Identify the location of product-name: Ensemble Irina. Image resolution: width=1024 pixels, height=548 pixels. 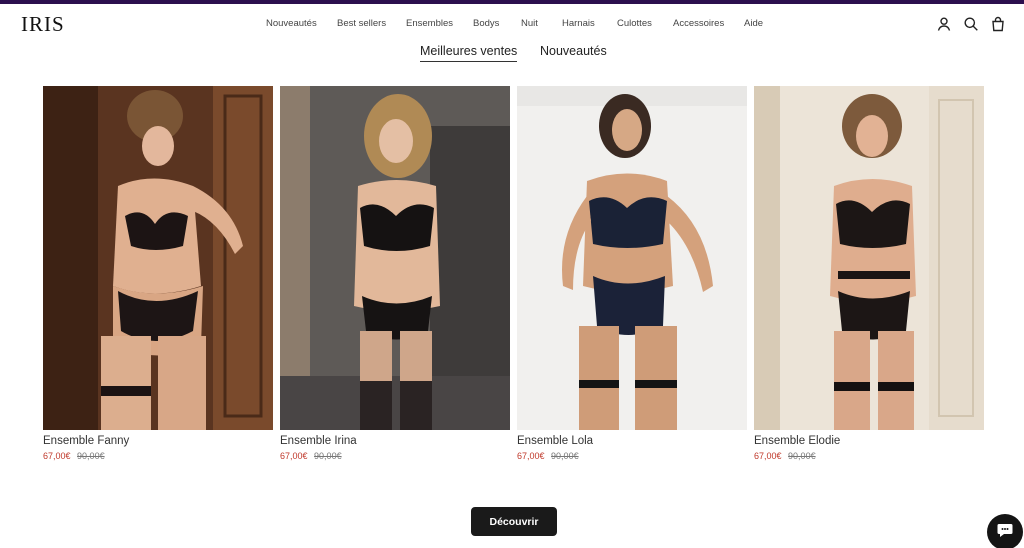
(395, 441).